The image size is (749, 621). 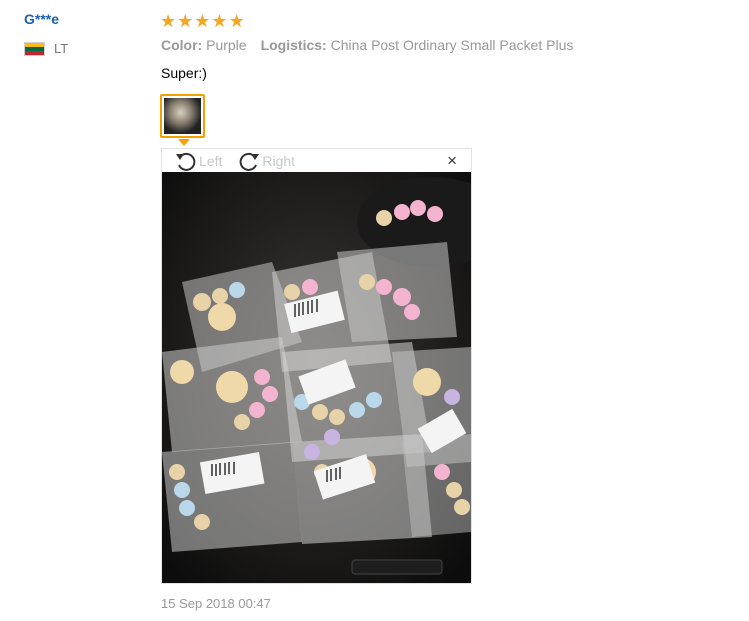 I want to click on color-label: Color:, so click(x=182, y=45).